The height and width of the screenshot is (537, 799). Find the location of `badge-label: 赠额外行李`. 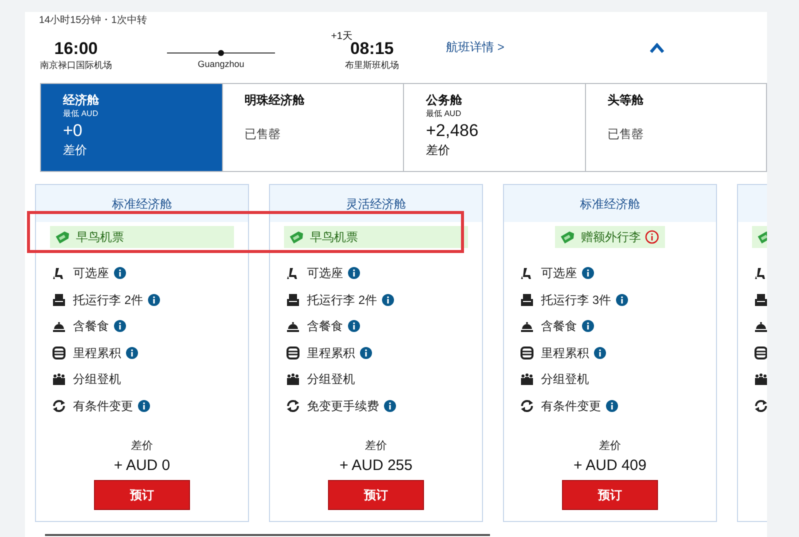

badge-label: 赠额外行李 is located at coordinates (611, 237).